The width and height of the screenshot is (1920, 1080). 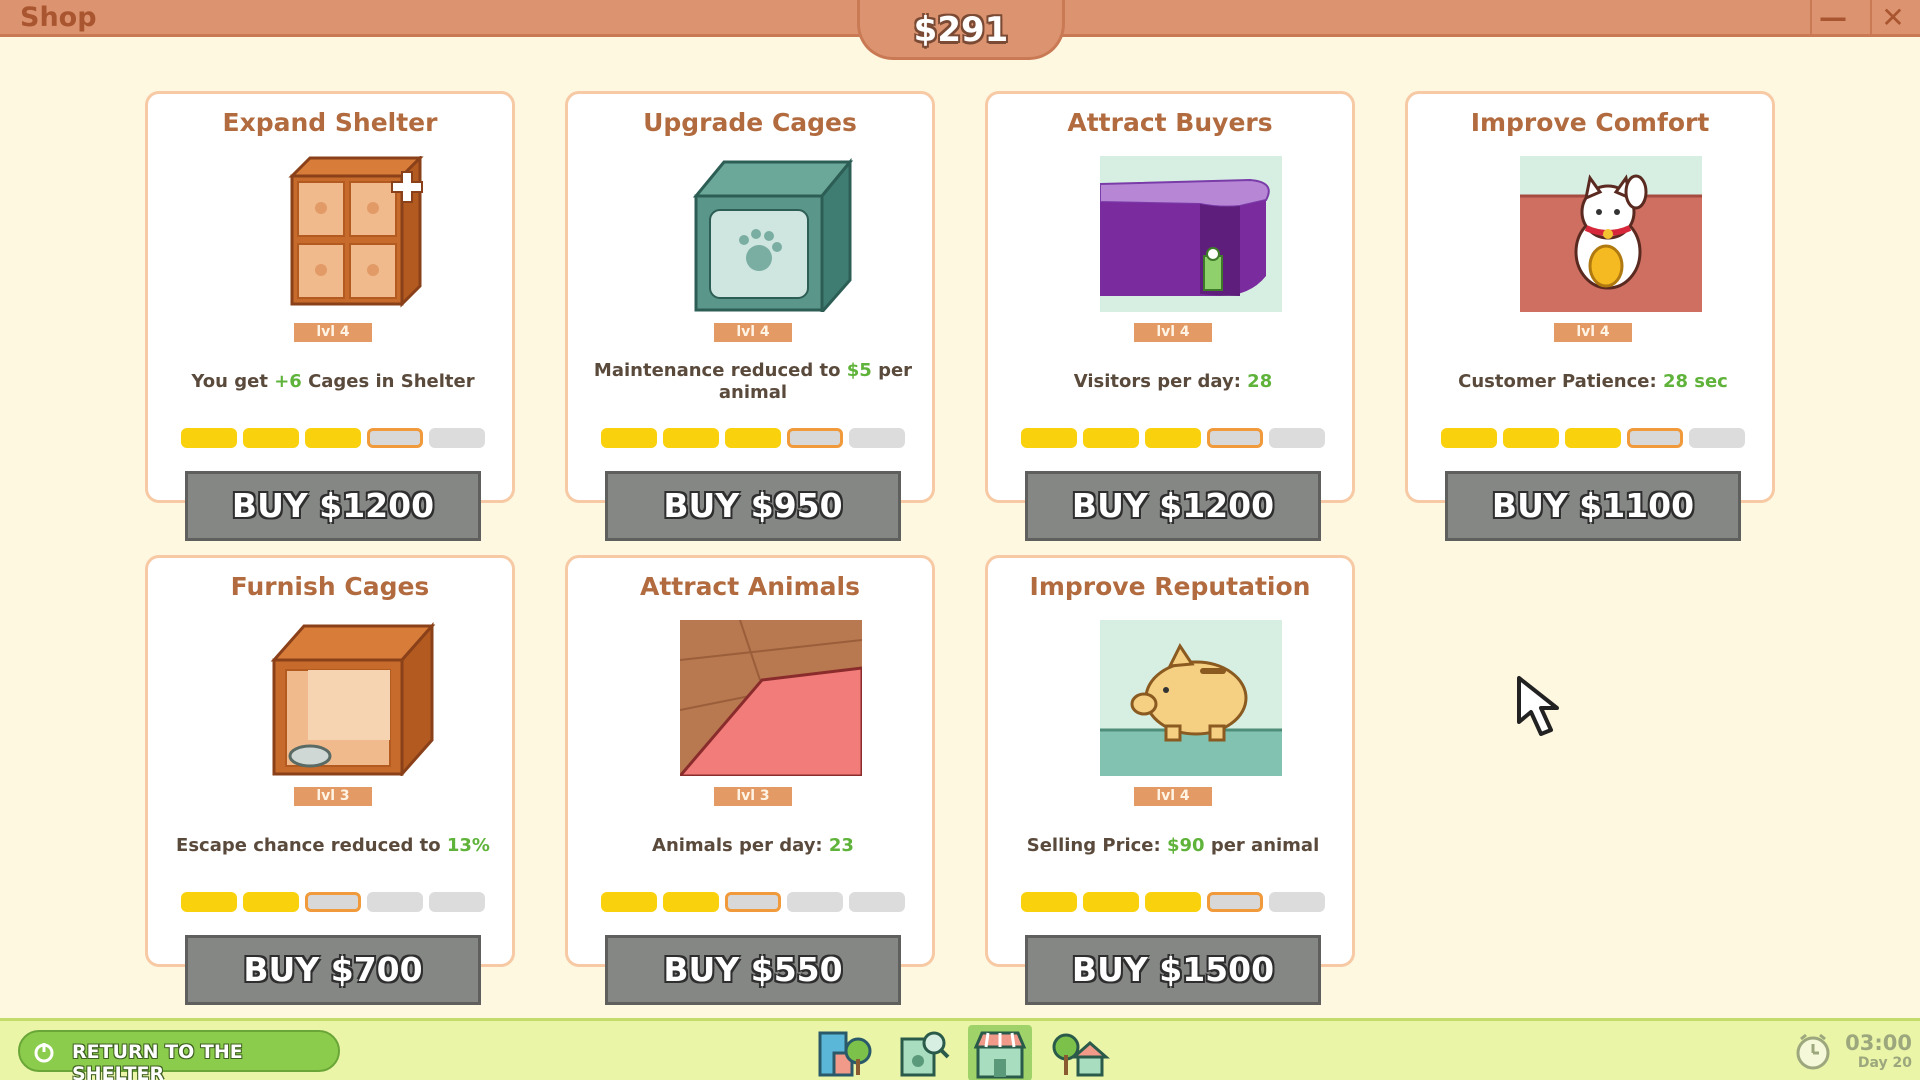 What do you see at coordinates (753, 506) in the screenshot?
I see `buy-button-upgrade-cages: BUY $950` at bounding box center [753, 506].